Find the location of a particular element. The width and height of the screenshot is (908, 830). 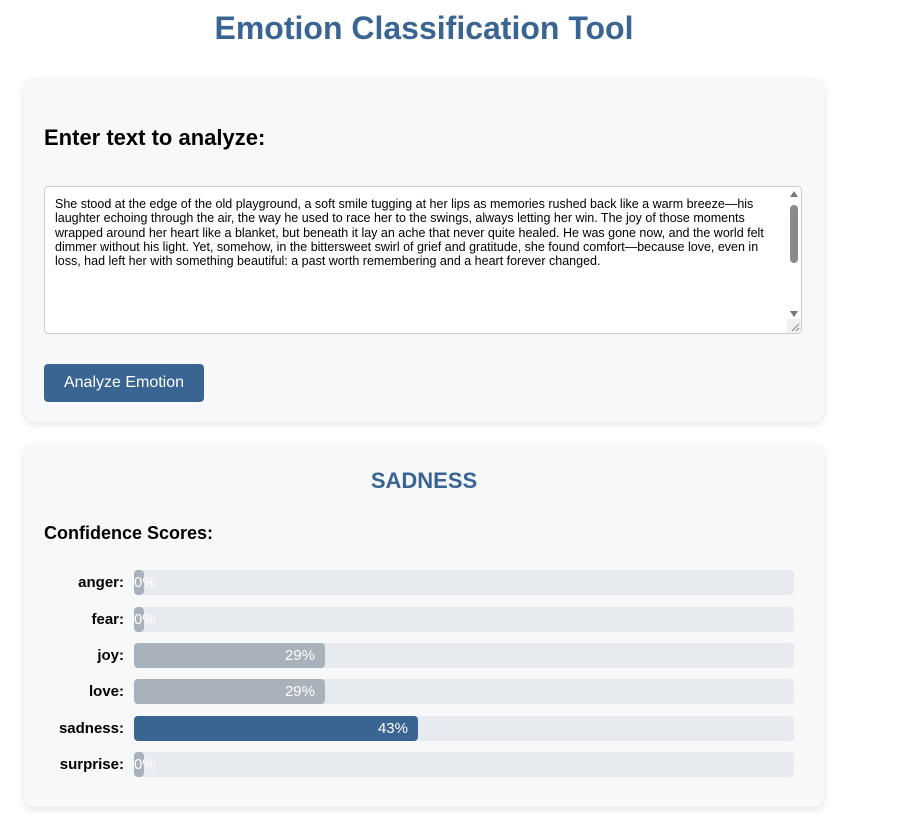

textarea-scrollbar is located at coordinates (794, 254).